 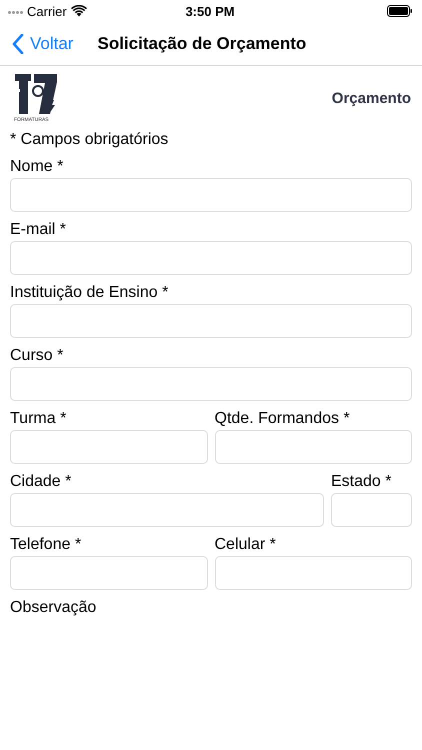 I want to click on battery-icon, so click(x=399, y=11).